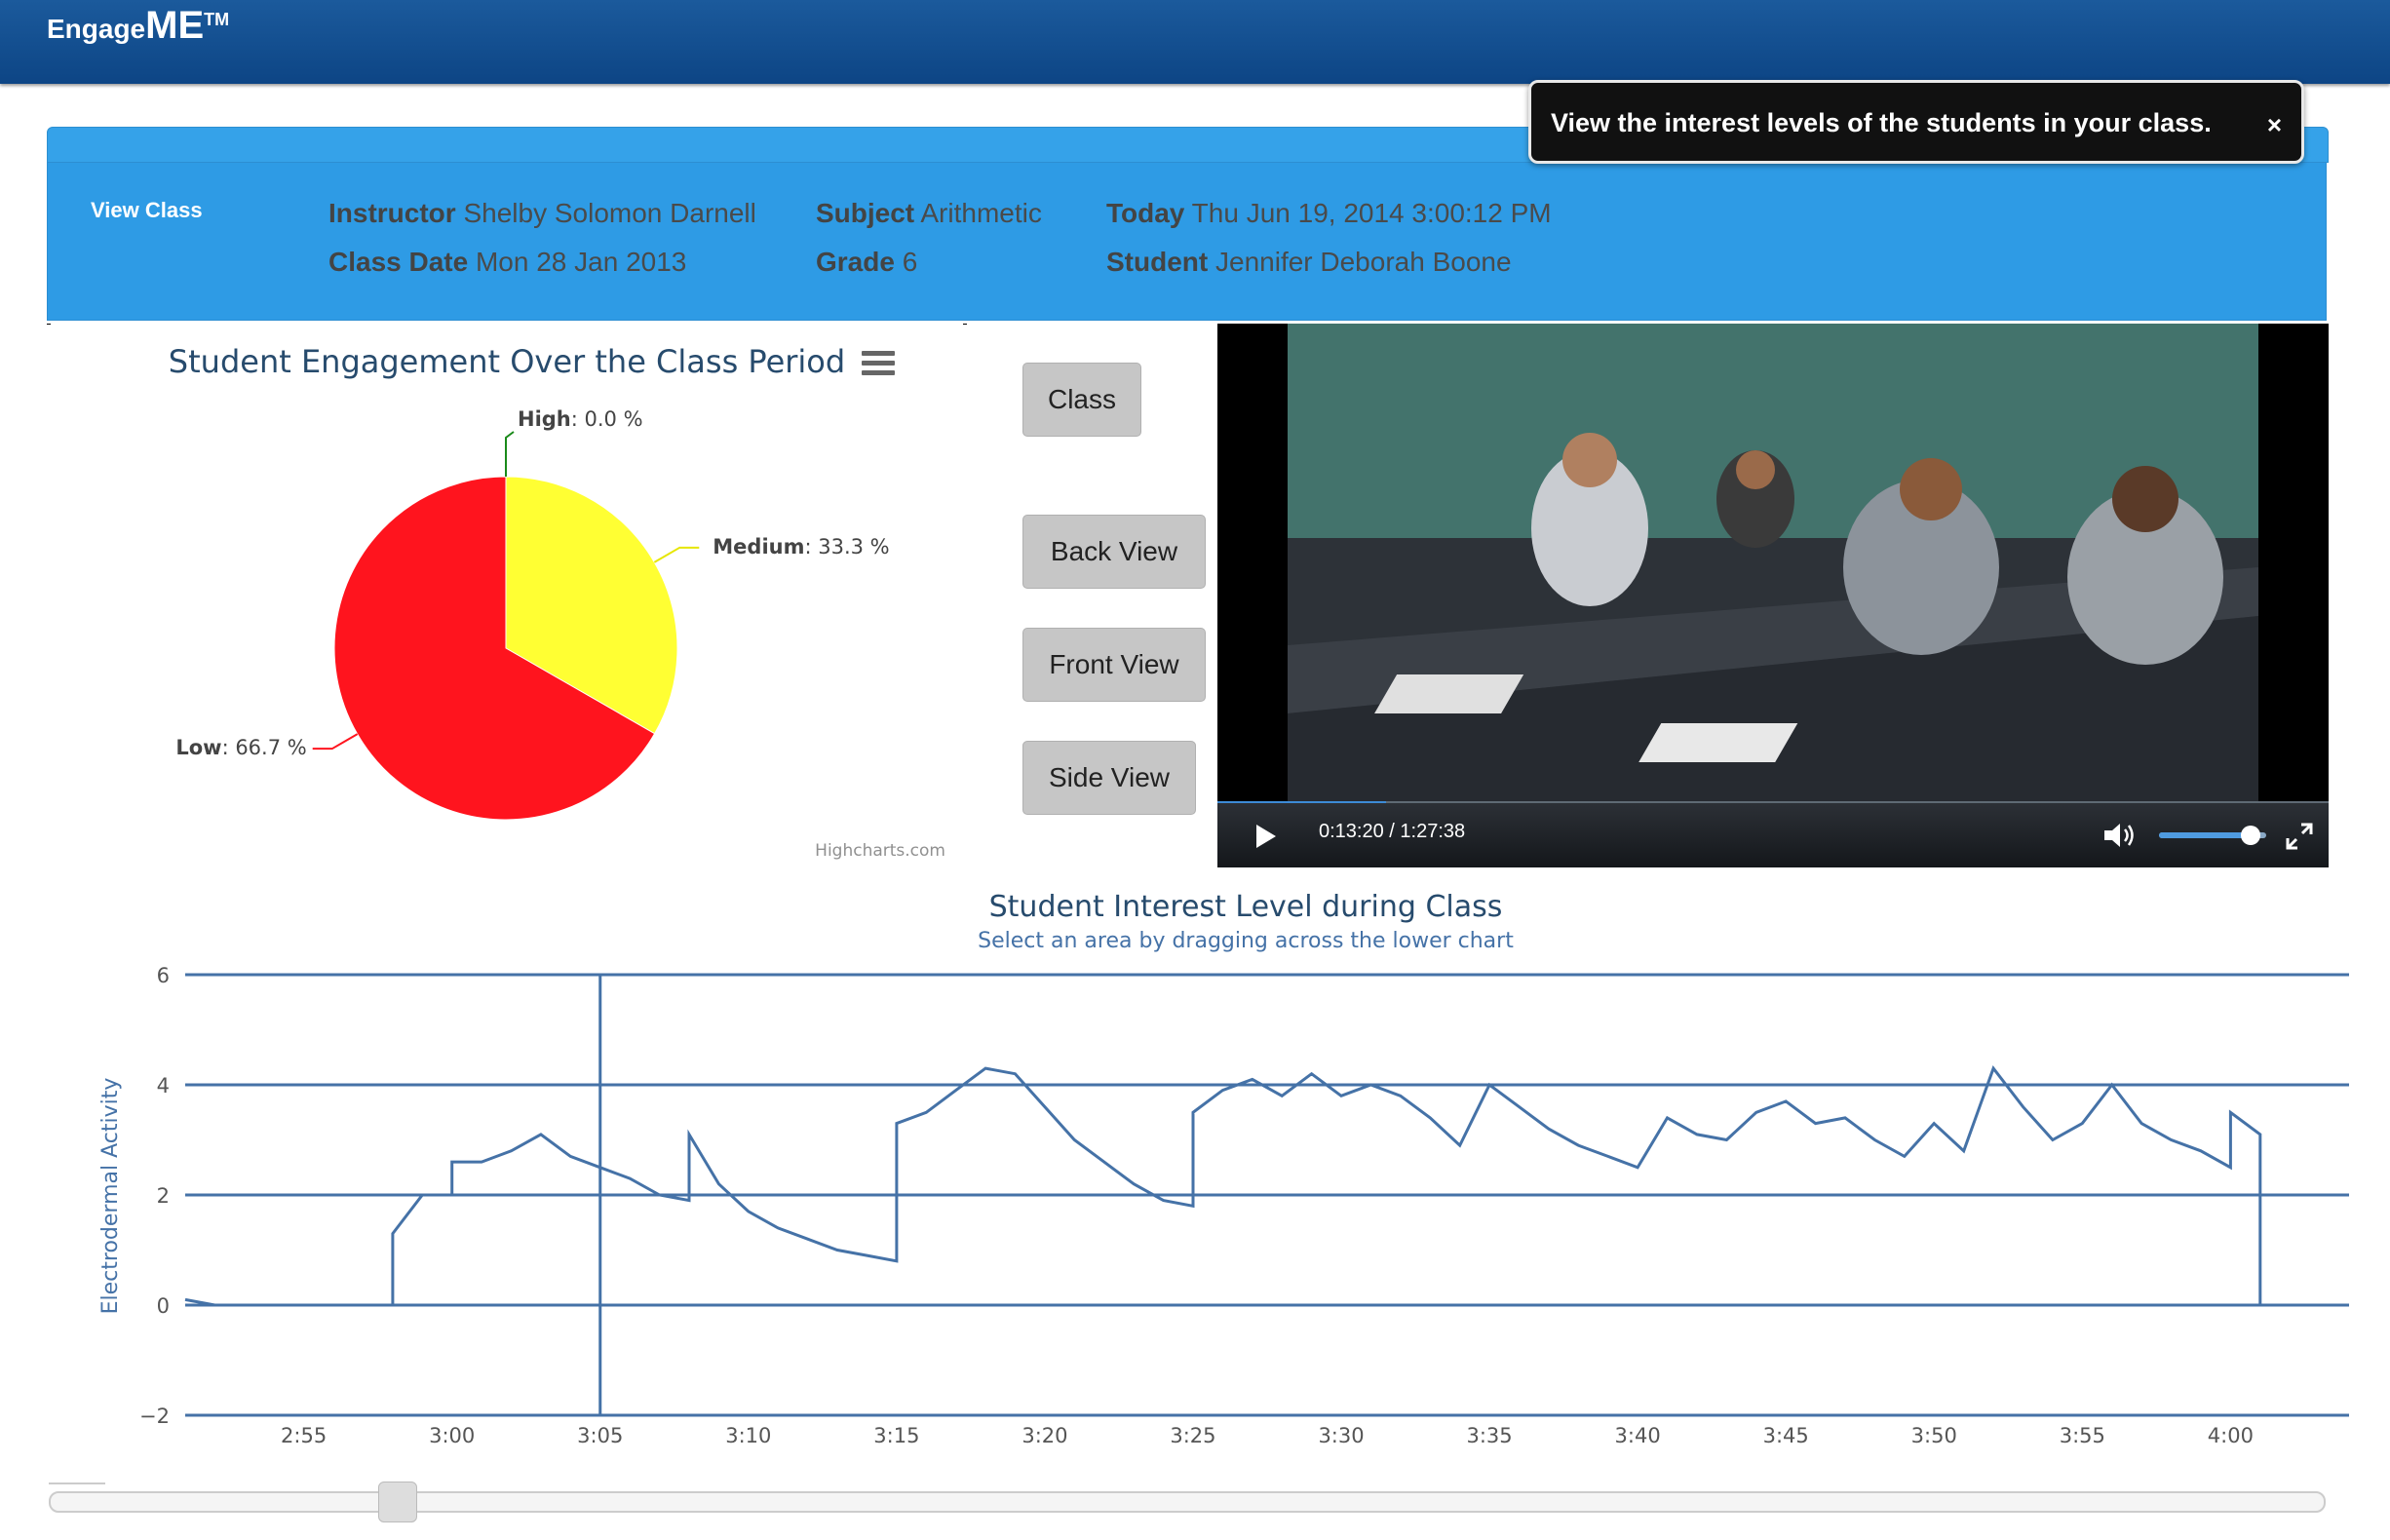 Image resolution: width=2390 pixels, height=1540 pixels. I want to click on view-class-link: View Class, so click(147, 210).